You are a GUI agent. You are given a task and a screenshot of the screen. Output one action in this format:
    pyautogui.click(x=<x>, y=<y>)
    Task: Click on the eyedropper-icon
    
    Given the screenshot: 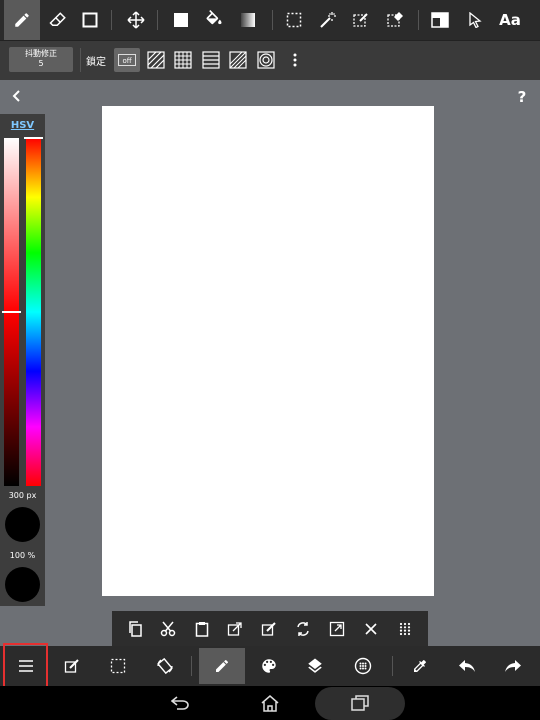 What is the action you would take?
    pyautogui.click(x=420, y=666)
    